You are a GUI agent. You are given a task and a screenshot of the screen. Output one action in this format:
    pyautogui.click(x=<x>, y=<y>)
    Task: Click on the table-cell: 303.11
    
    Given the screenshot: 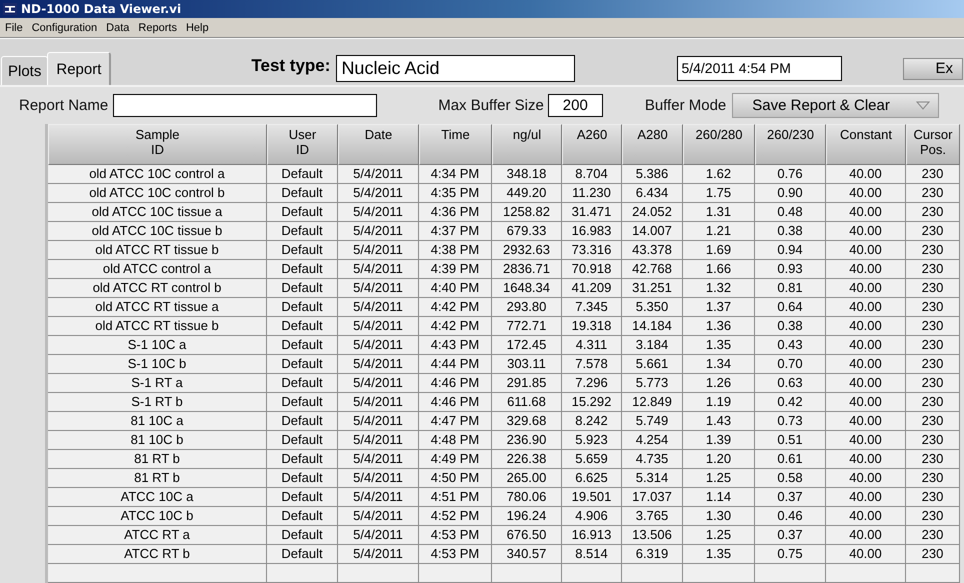 What is the action you would take?
    pyautogui.click(x=527, y=364)
    